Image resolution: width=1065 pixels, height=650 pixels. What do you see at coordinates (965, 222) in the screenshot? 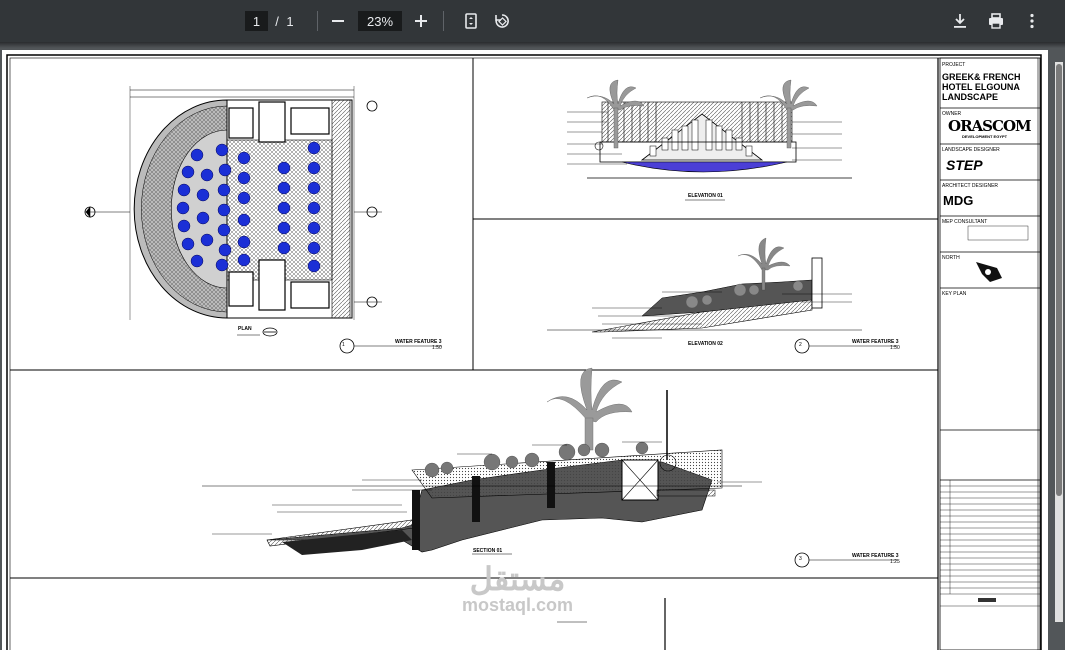
I see `mep-label: MEP CONSULTANT` at bounding box center [965, 222].